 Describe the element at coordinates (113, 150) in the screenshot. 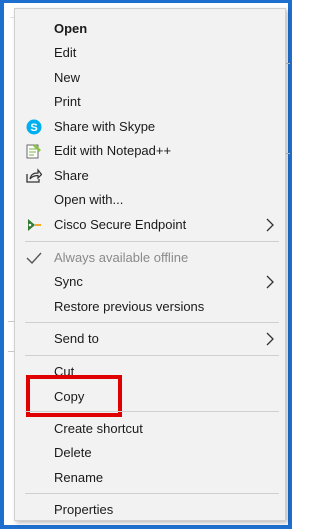

I see `menu-item-label: Edit with Notepad++` at that location.